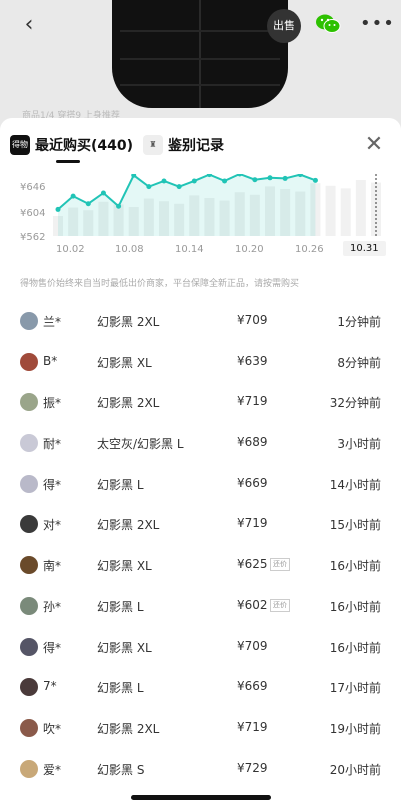 The width and height of the screenshot is (401, 800). Describe the element at coordinates (52, 728) in the screenshot. I see `buyer-name: 吹*` at that location.